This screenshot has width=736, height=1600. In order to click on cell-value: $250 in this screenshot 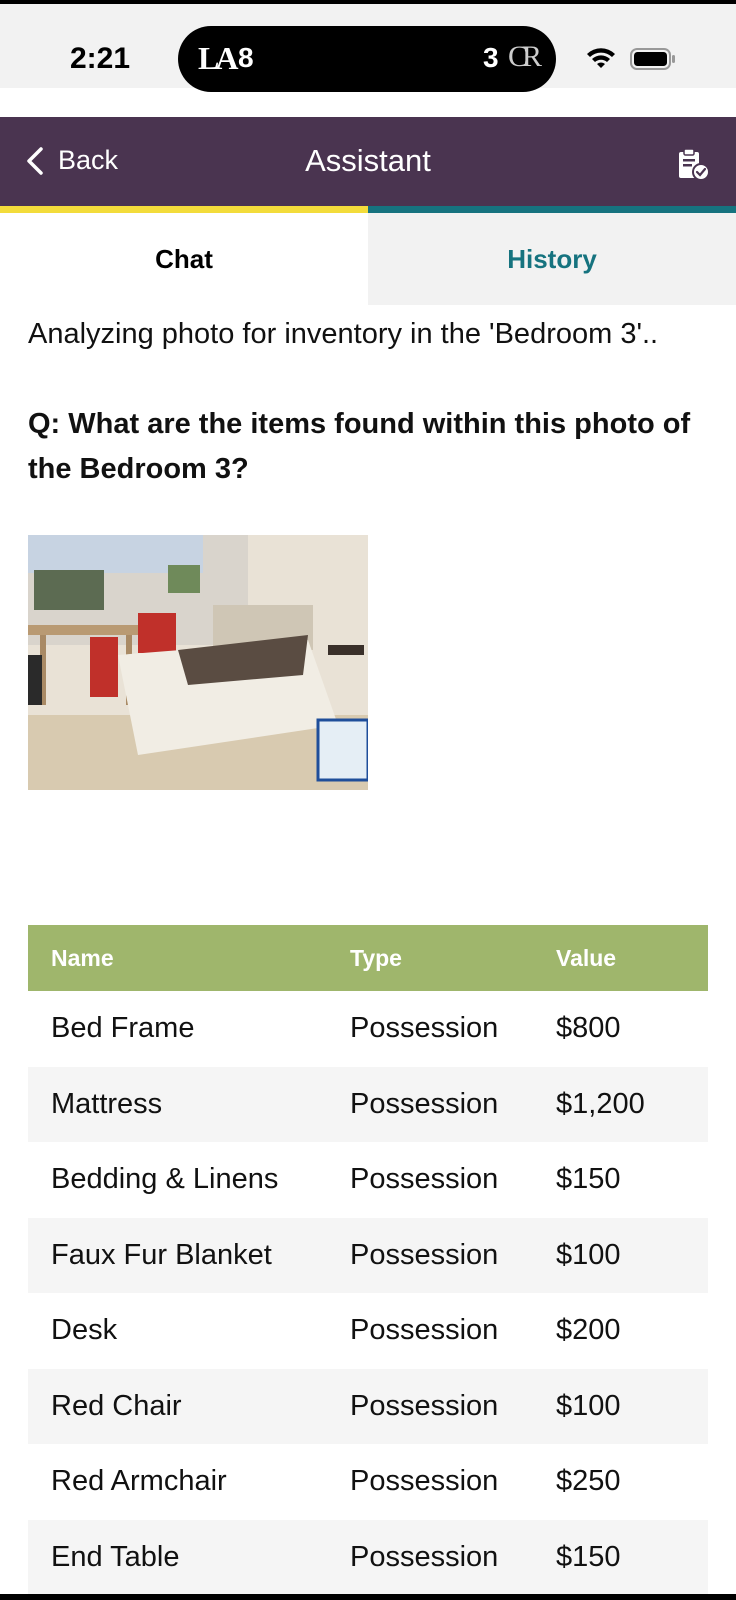, I will do `click(588, 1481)`.